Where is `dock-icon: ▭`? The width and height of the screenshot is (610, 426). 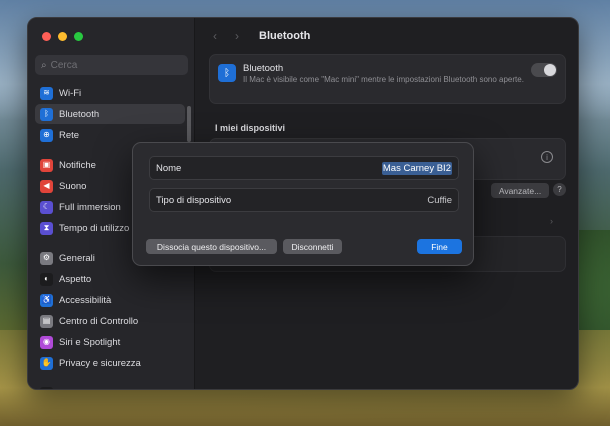 dock-icon: ▭ is located at coordinates (46, 387).